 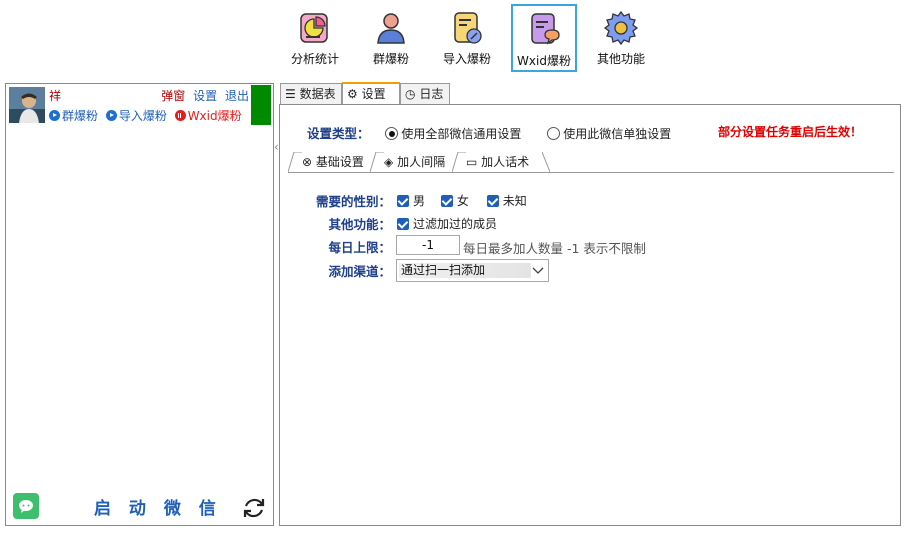 What do you see at coordinates (307, 162) in the screenshot?
I see `settings-small-icon: ⊗` at bounding box center [307, 162].